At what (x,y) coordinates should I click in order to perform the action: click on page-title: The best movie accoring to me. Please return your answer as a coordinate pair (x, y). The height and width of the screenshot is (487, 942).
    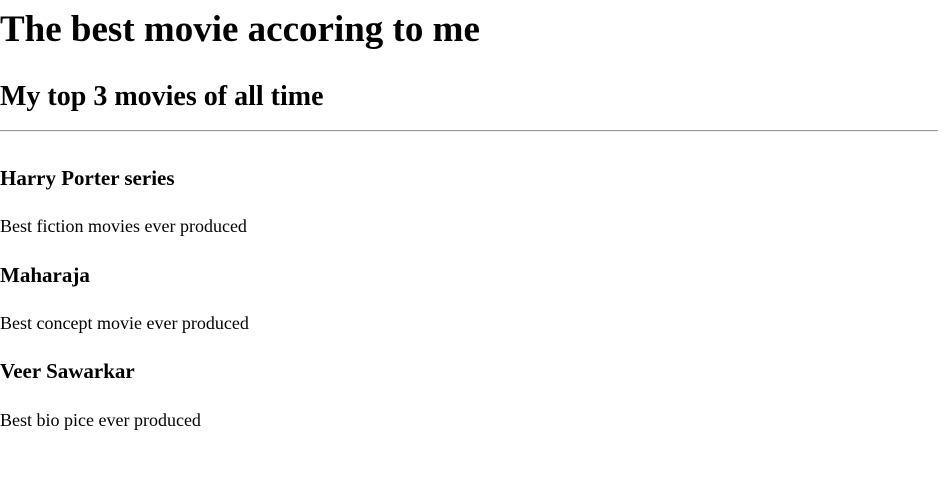
    Looking at the image, I should click on (240, 29).